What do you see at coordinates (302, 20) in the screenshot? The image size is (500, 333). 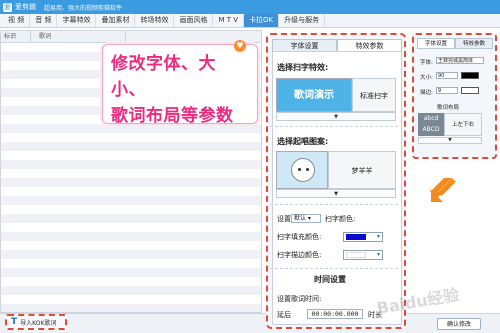 I see `tab-upgrade: 升级与服务` at bounding box center [302, 20].